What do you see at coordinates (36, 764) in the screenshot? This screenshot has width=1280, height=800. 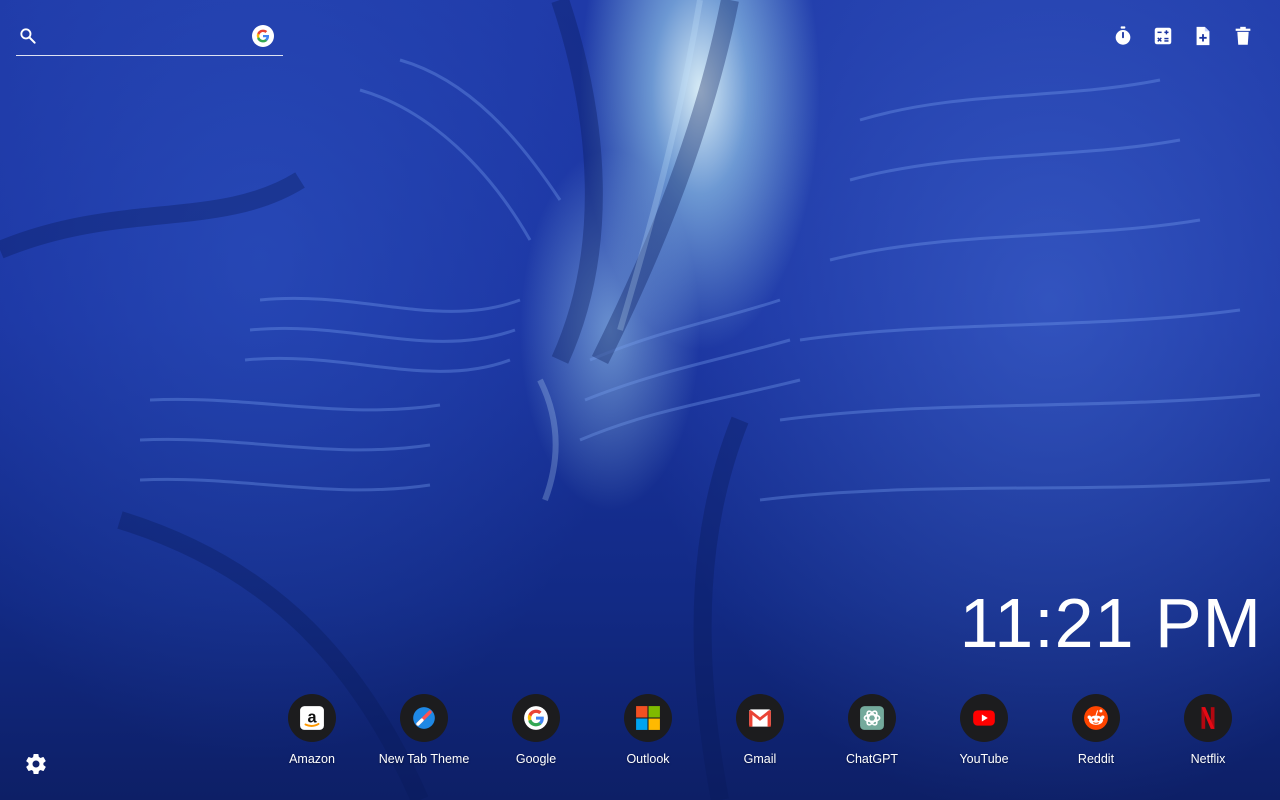 I see `gear-icon` at bounding box center [36, 764].